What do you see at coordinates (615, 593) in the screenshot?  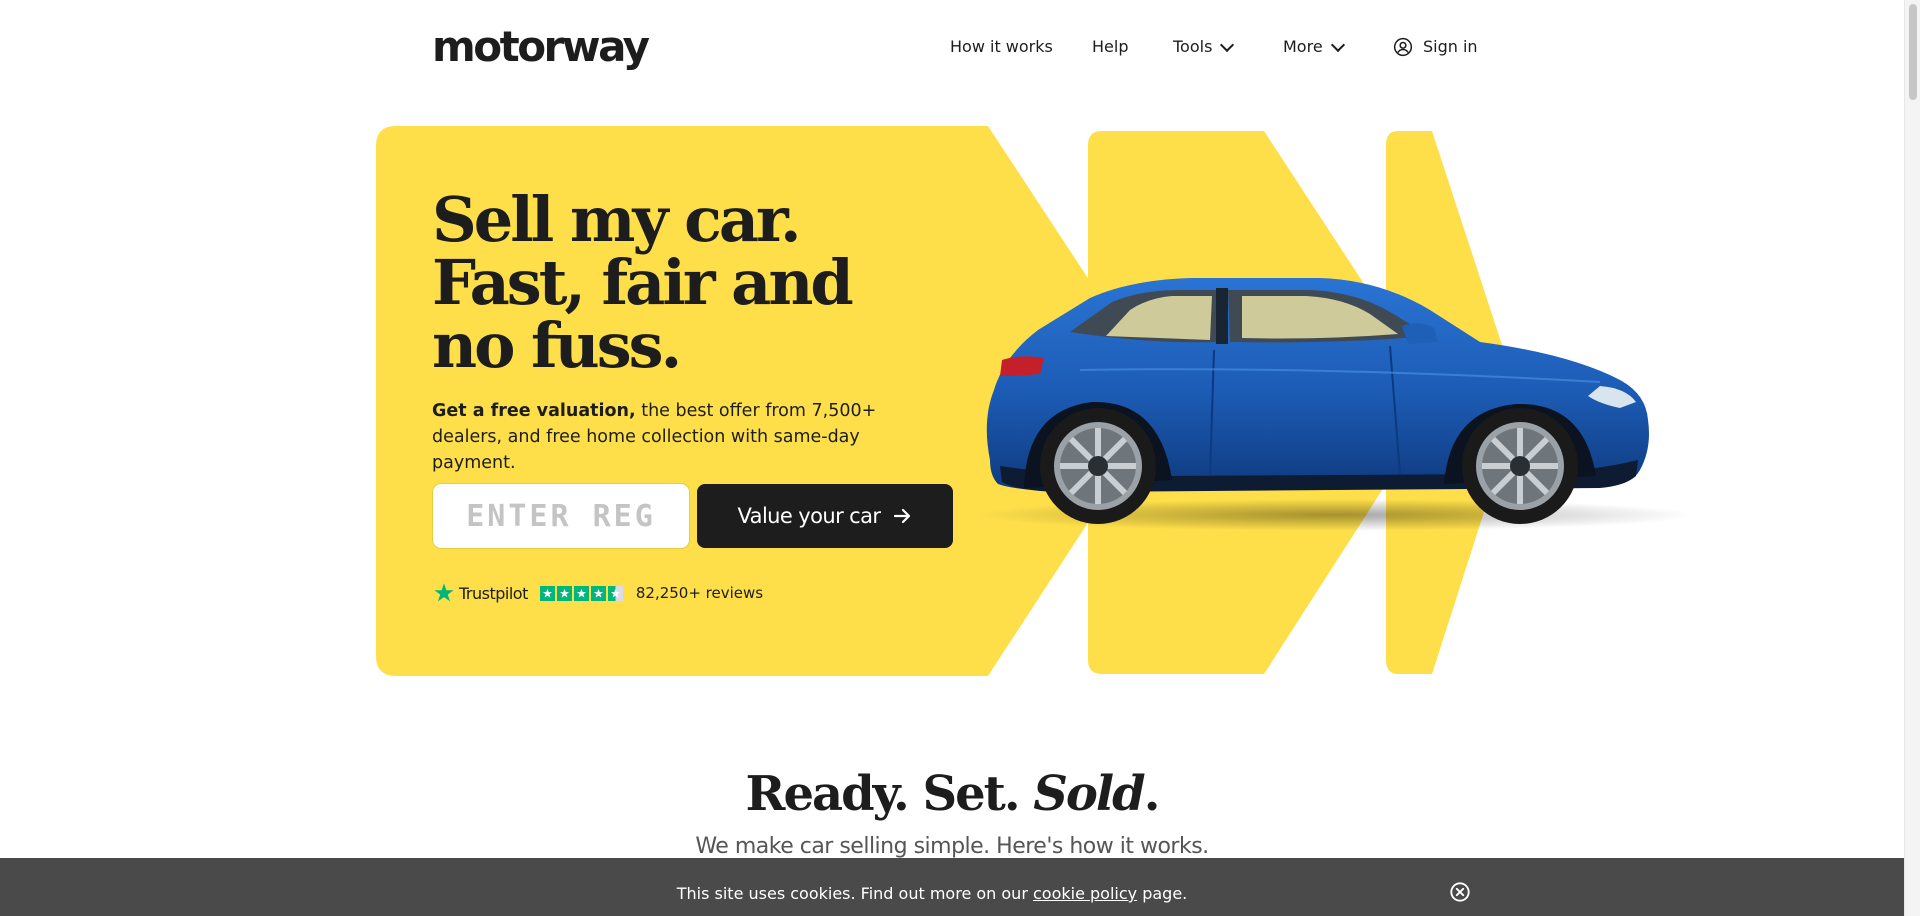 I see `half-star-icon` at bounding box center [615, 593].